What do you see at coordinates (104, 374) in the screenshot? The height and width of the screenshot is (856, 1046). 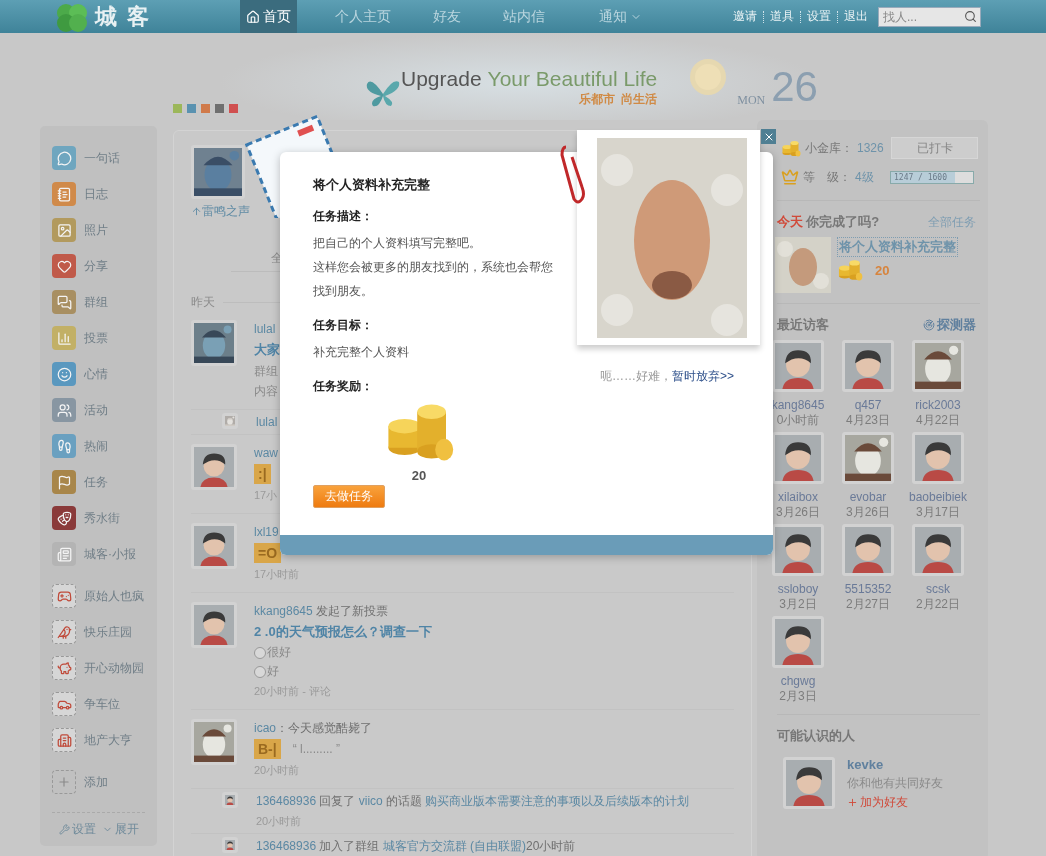 I see `sidebar-item: 心情` at bounding box center [104, 374].